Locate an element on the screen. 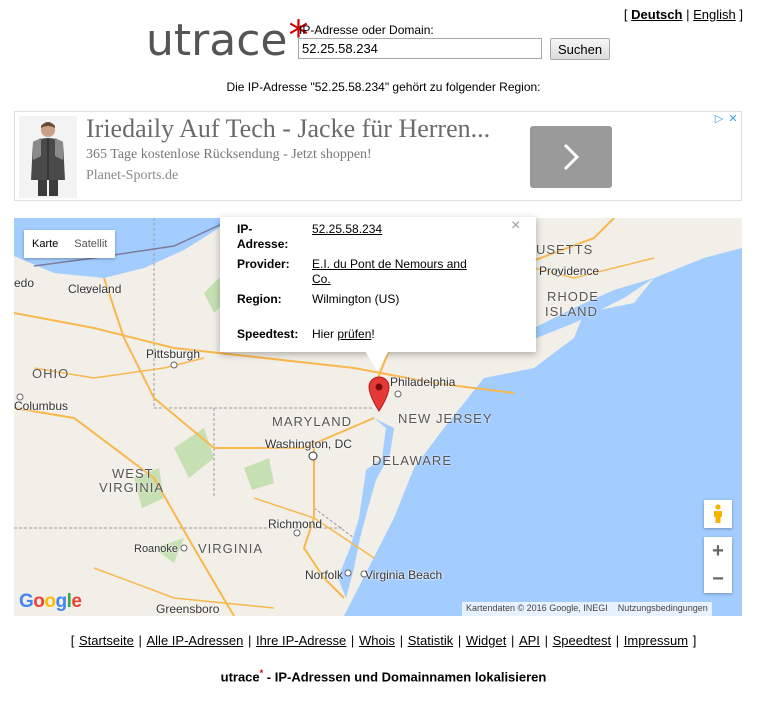 This screenshot has height=708, width=767. map-label-roanoke: Roanoke is located at coordinates (156, 549).